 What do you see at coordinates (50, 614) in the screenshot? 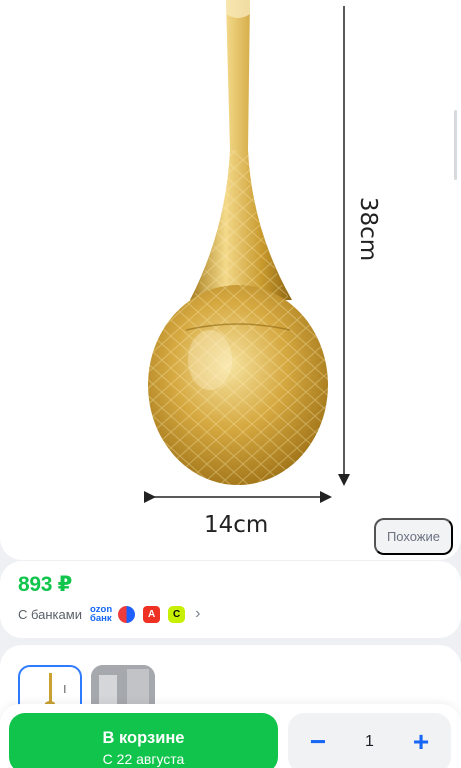
I see `banks-label: С банками` at bounding box center [50, 614].